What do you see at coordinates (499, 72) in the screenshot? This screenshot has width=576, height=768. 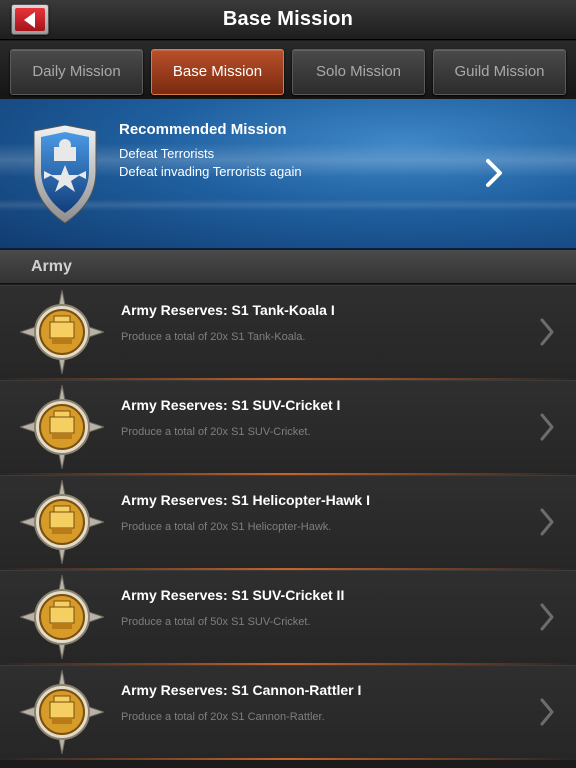 I see `tab-guild-mission: Guild Mission` at bounding box center [499, 72].